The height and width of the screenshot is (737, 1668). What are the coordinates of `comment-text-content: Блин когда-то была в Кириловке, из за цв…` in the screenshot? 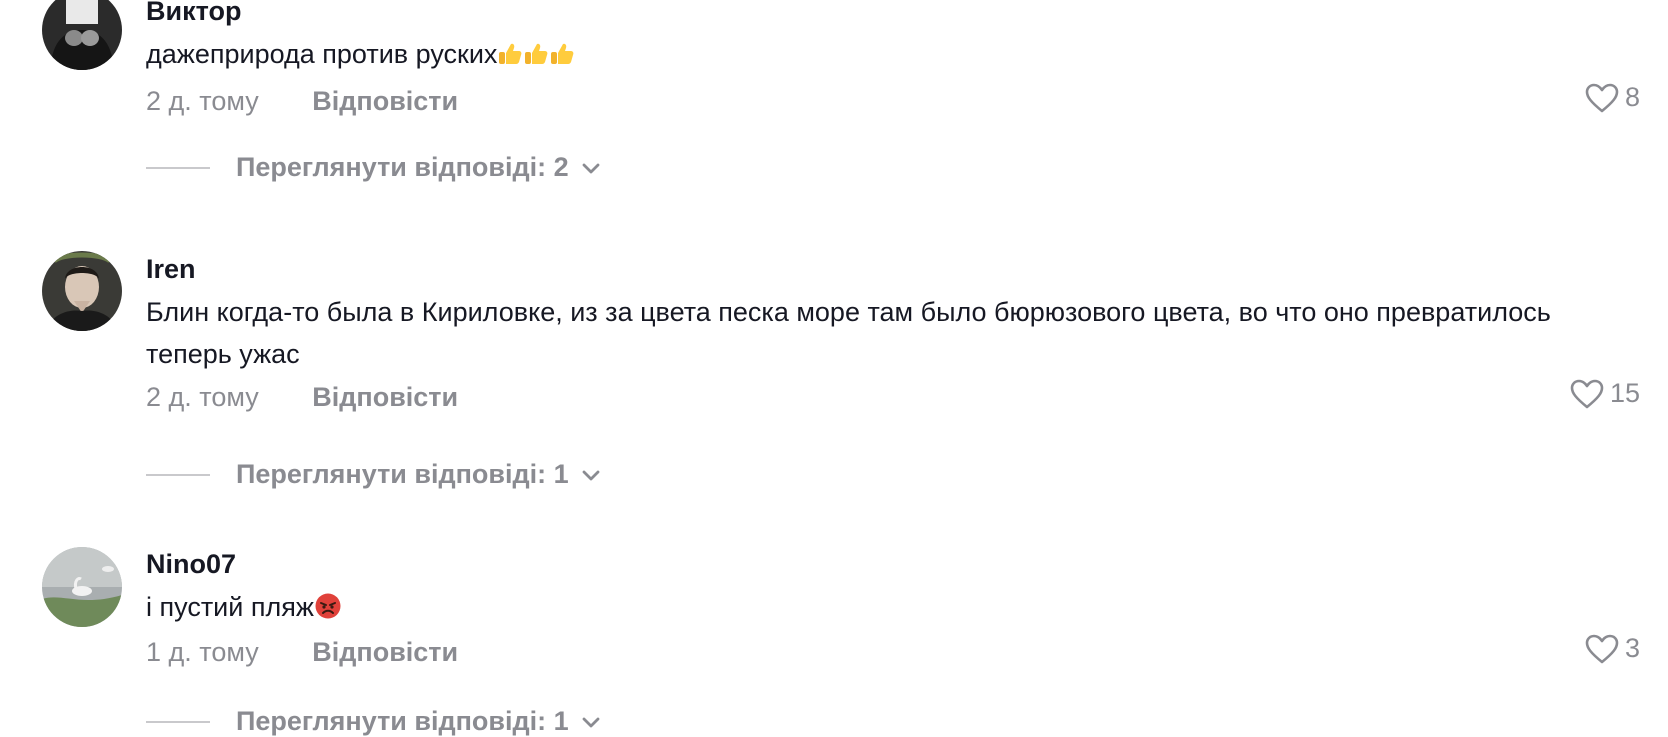 It's located at (848, 333).